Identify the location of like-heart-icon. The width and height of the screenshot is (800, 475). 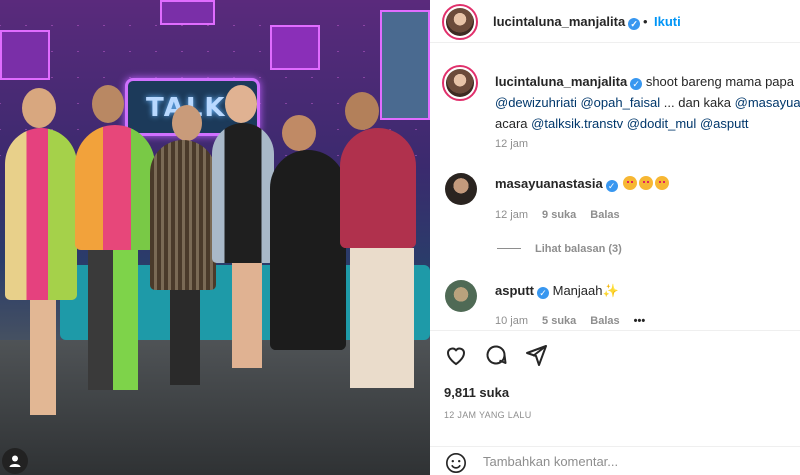
(456, 355).